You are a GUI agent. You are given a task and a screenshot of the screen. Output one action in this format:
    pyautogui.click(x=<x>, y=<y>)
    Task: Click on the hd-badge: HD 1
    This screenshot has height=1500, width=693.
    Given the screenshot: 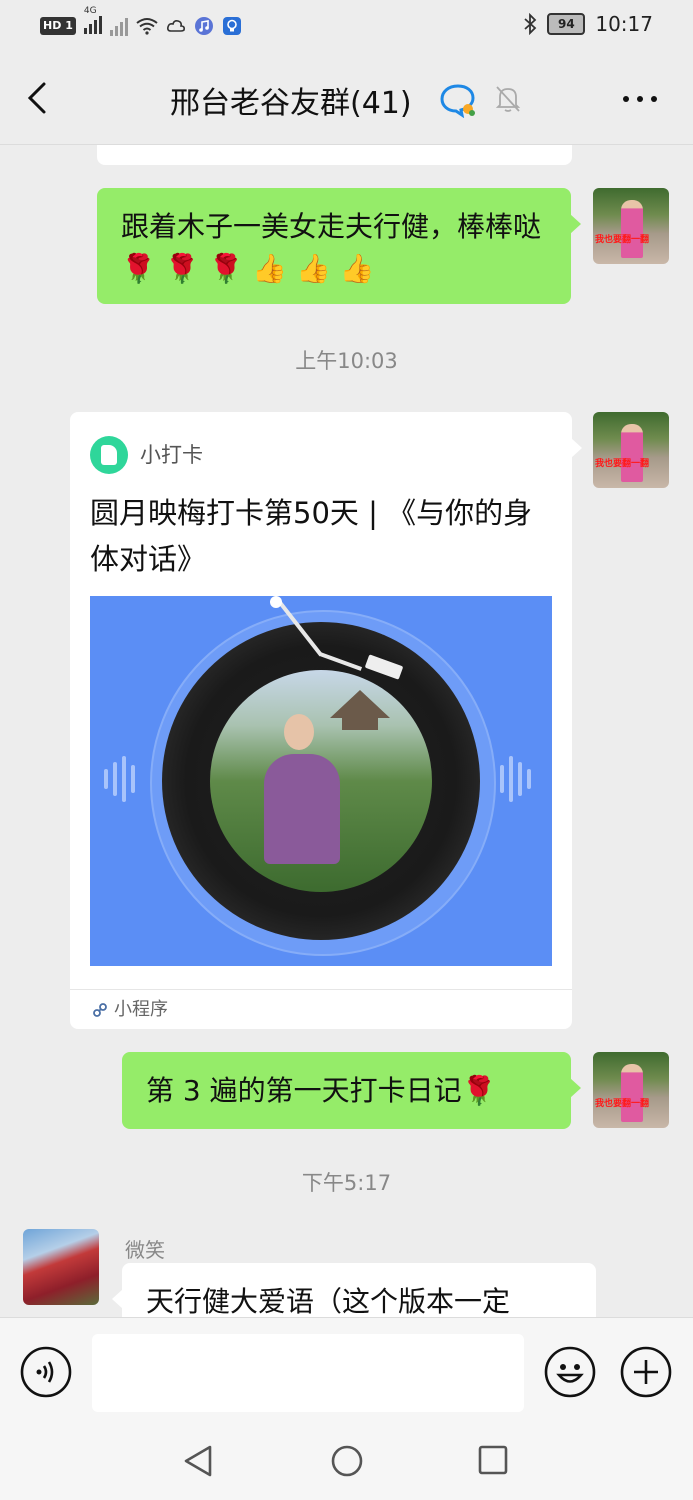 What is the action you would take?
    pyautogui.click(x=58, y=25)
    